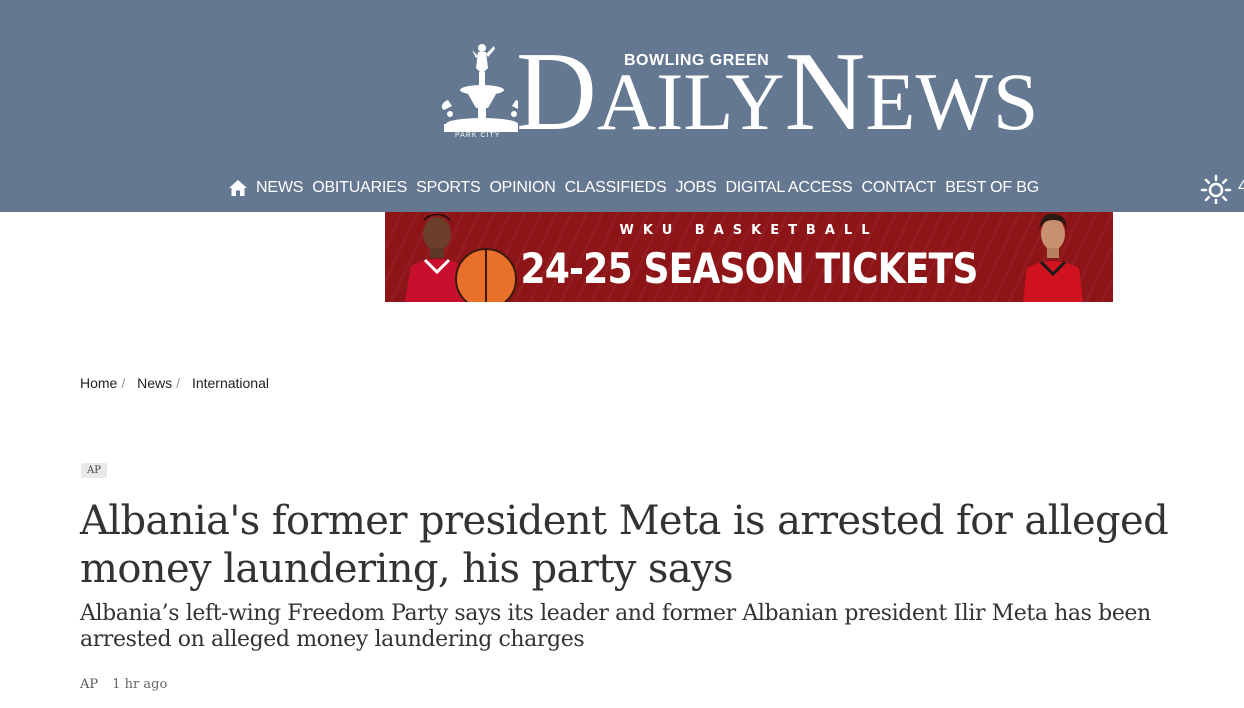 The image size is (1244, 708). Describe the element at coordinates (749, 230) in the screenshot. I see `ad-subtitle: WKU BASKETBALL` at that location.